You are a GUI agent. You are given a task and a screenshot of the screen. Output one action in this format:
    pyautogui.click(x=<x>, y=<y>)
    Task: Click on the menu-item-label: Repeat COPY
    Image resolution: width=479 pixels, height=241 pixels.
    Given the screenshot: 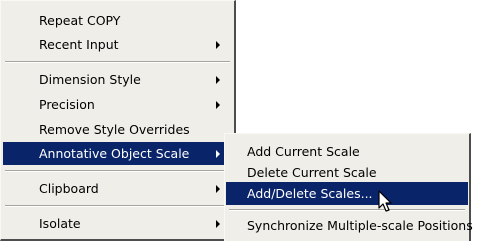 What is the action you would take?
    pyautogui.click(x=80, y=20)
    